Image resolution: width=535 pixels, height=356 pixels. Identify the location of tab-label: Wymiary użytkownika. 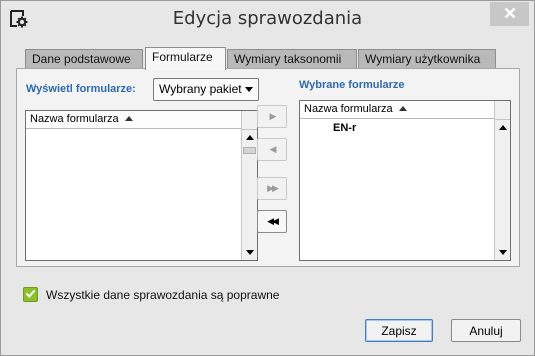
(423, 59).